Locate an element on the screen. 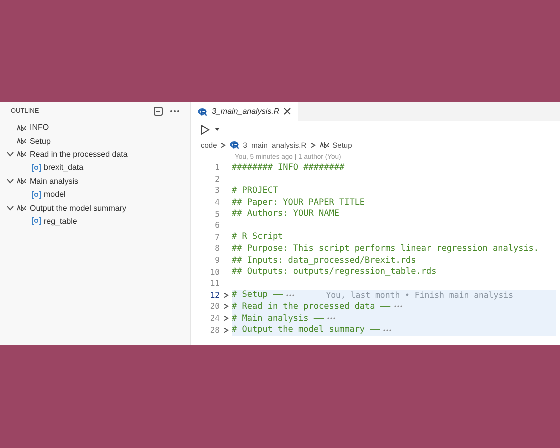 This screenshot has width=560, height=448. line-number: 11 is located at coordinates (214, 283).